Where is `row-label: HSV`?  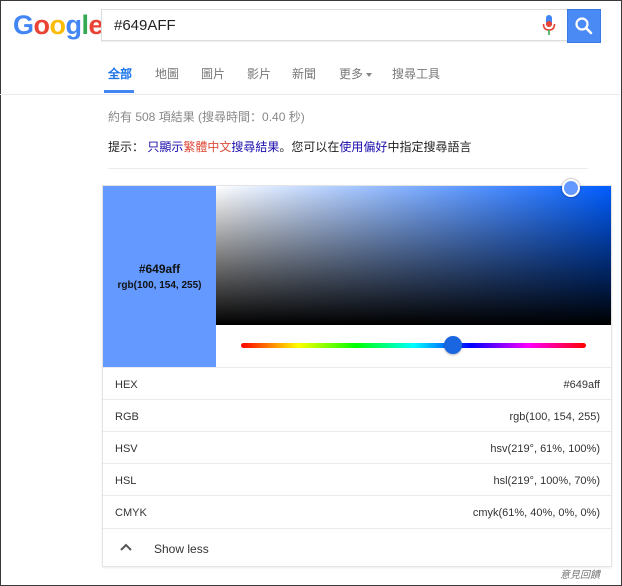
row-label: HSV is located at coordinates (126, 449).